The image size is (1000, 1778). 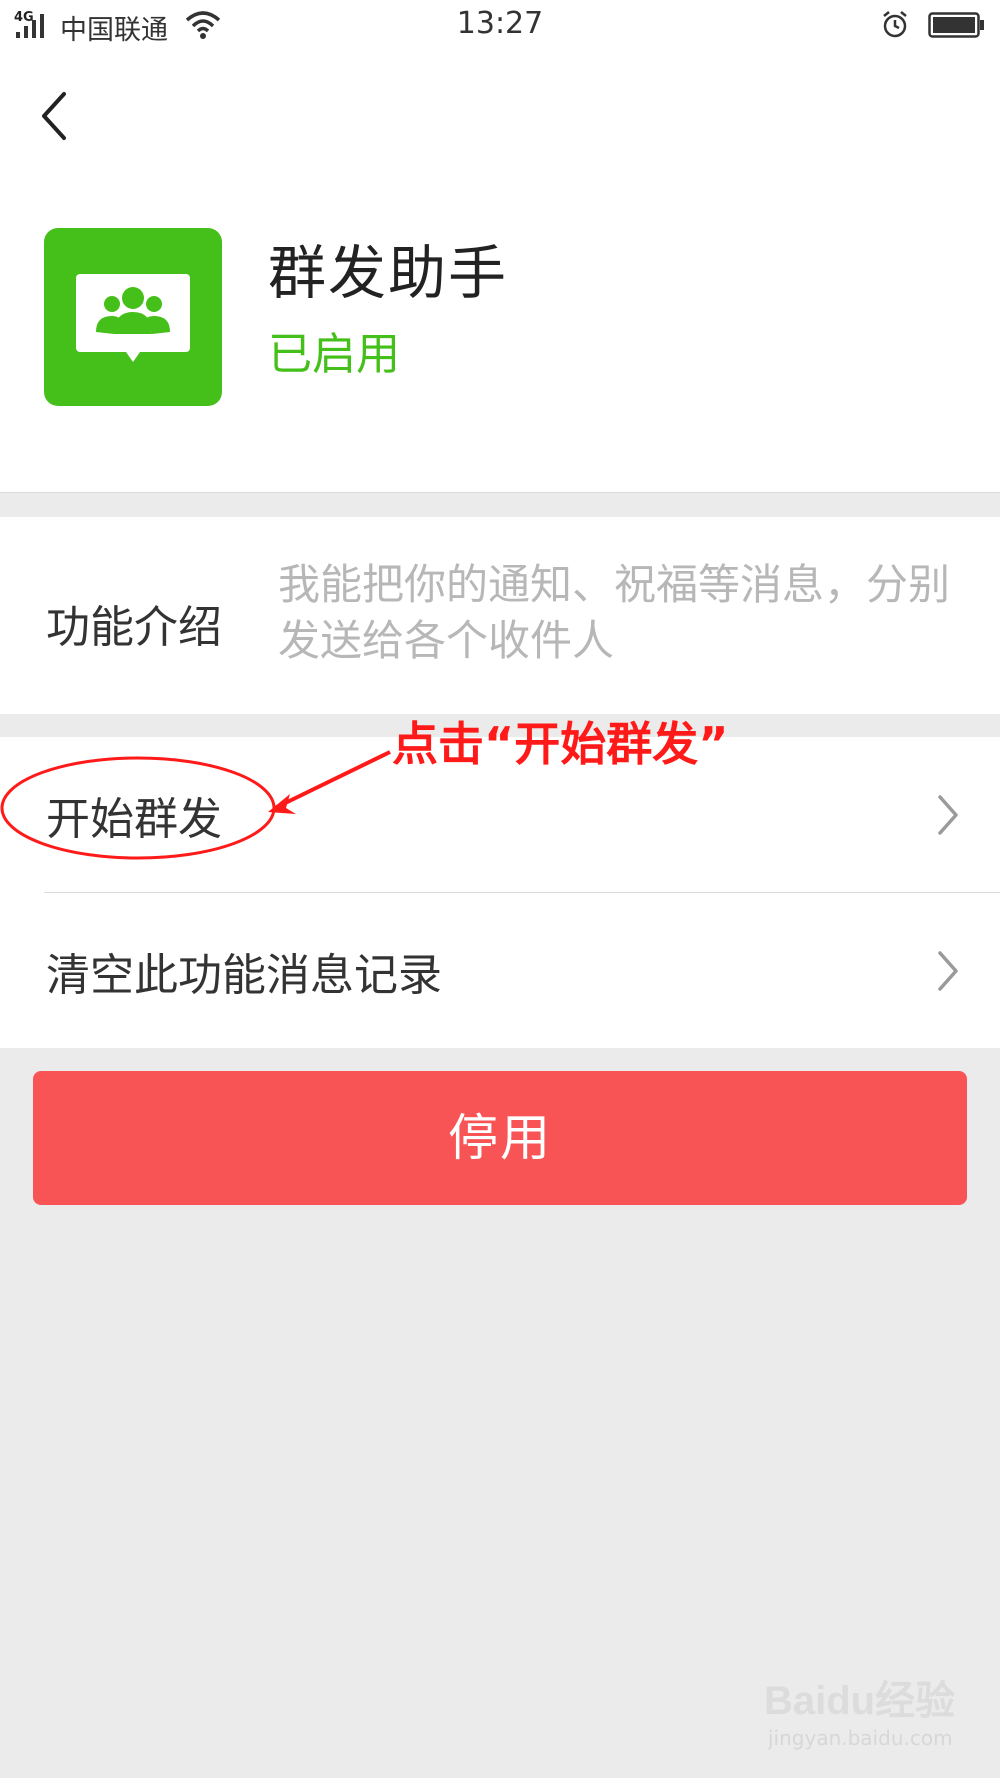 I want to click on status-bar: 4G 中国联通 13:27, so click(x=500, y=26).